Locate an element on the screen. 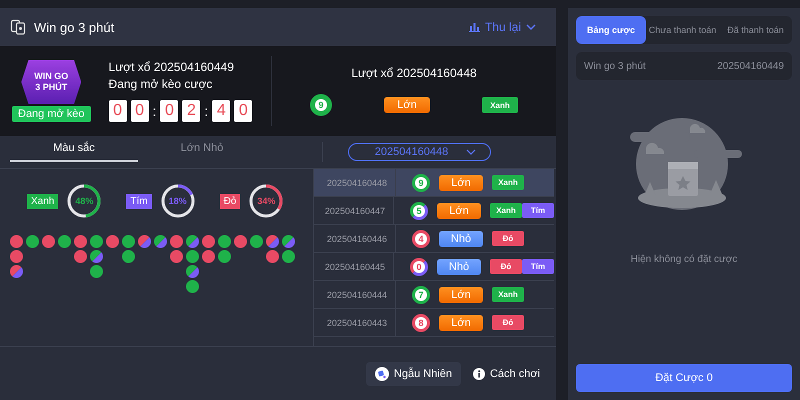  result-row: 202504160445 0 Nhỏ Đỏ Tím is located at coordinates (434, 267).